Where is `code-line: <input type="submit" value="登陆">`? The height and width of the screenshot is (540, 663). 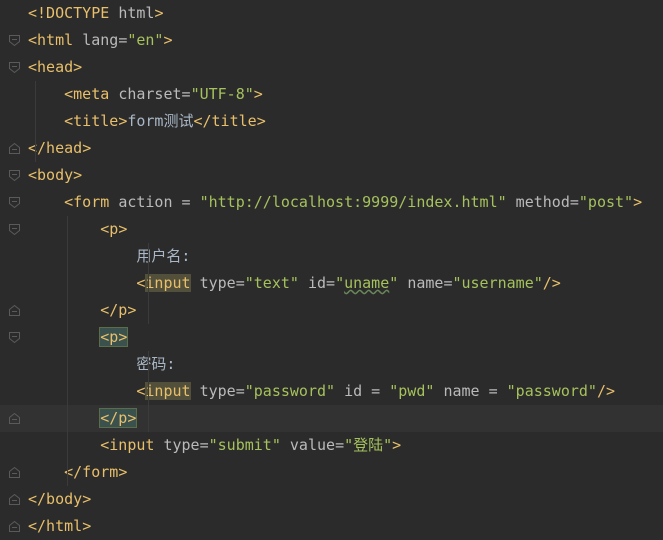
code-line: <input type="submit" value="登陆"> is located at coordinates (331, 445).